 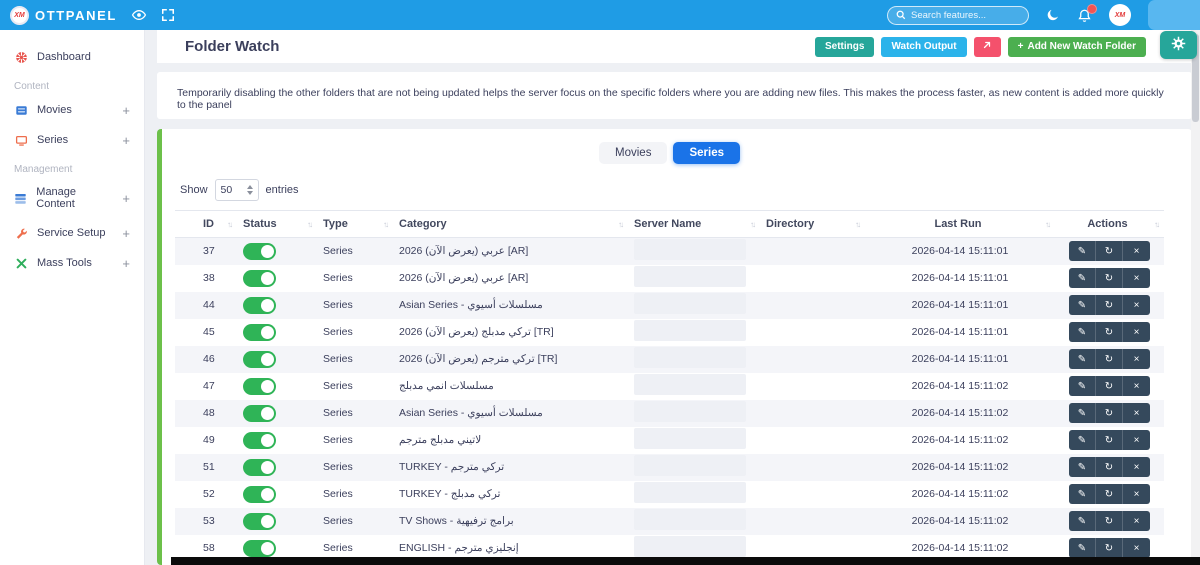 I want to click on row-id: 37, so click(x=209, y=251).